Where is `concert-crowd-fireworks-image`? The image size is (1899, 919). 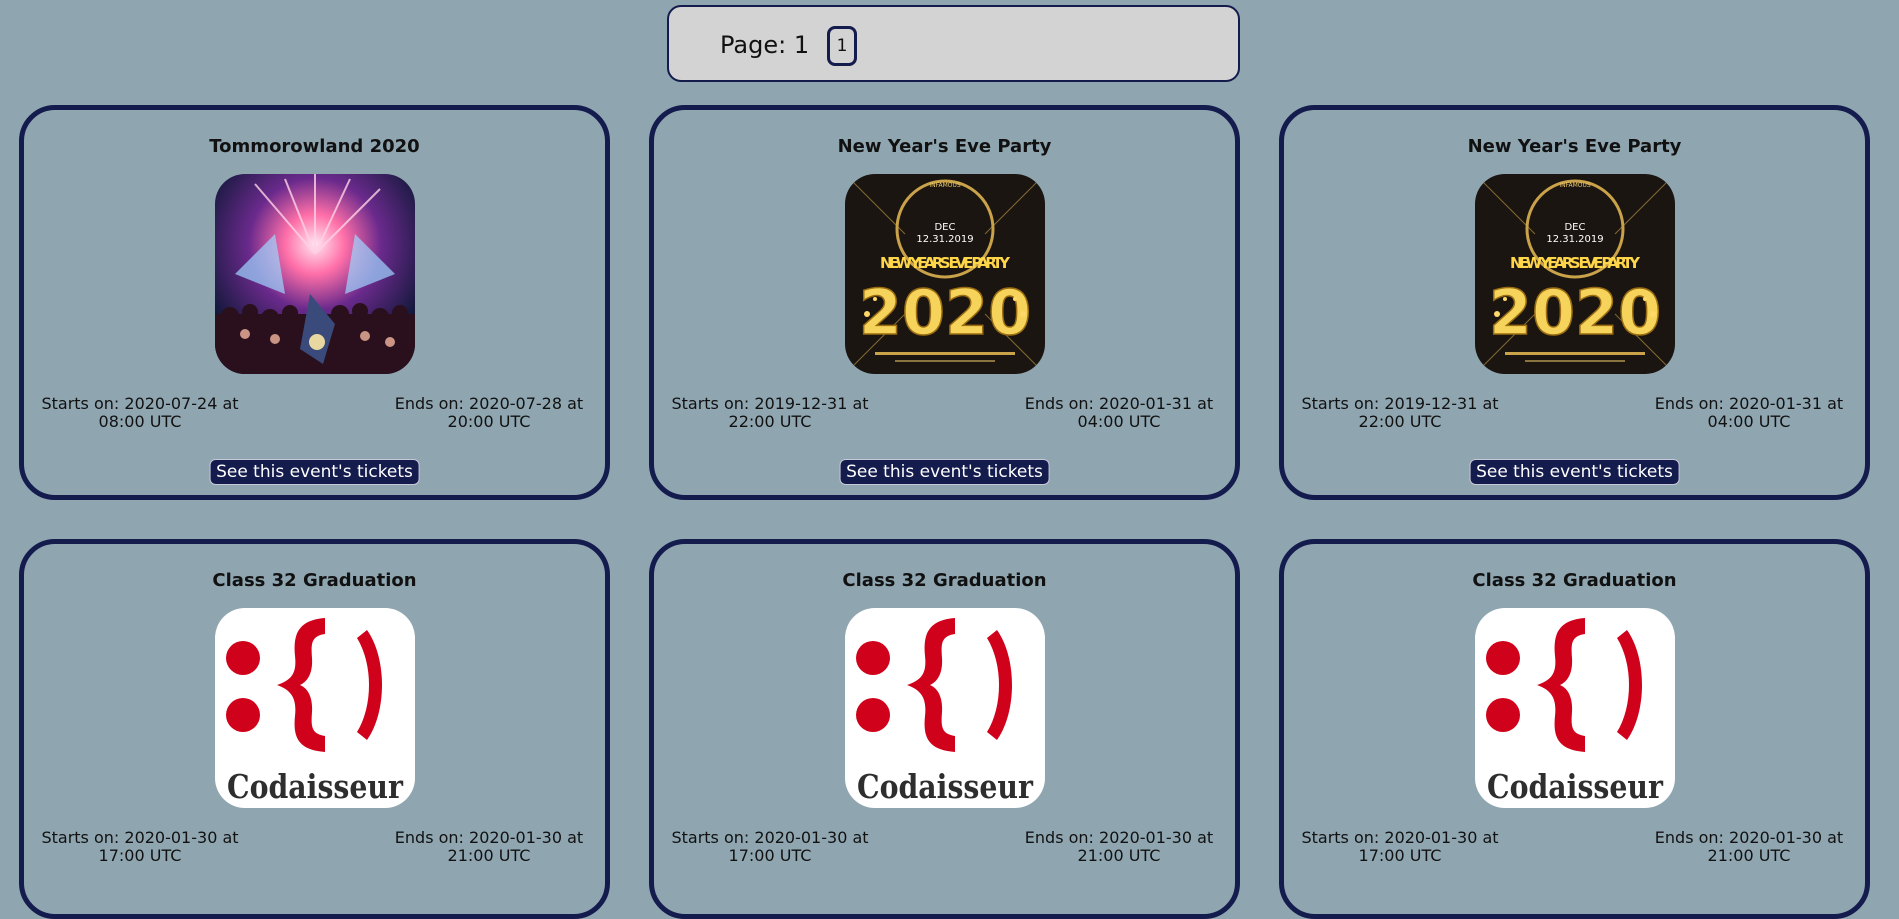 concert-crowd-fireworks-image is located at coordinates (315, 274).